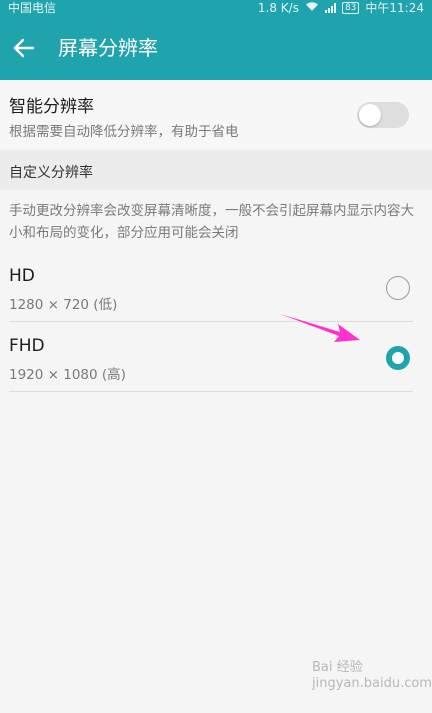 The image size is (432, 713). What do you see at coordinates (337, 667) in the screenshot?
I see `watermark-line1: Bai 经验` at bounding box center [337, 667].